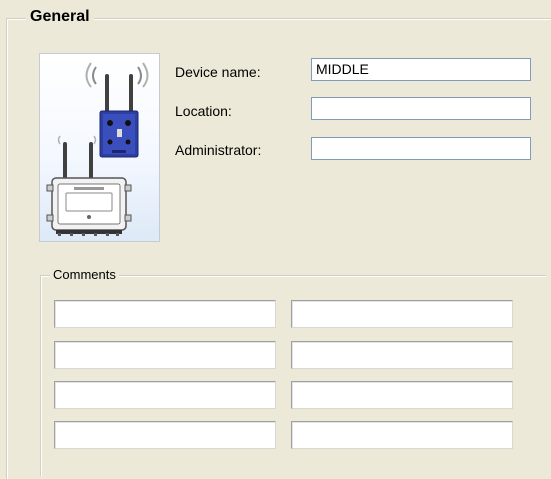  What do you see at coordinates (402, 435) in the screenshot?
I see `comment-line-4-right` at bounding box center [402, 435].